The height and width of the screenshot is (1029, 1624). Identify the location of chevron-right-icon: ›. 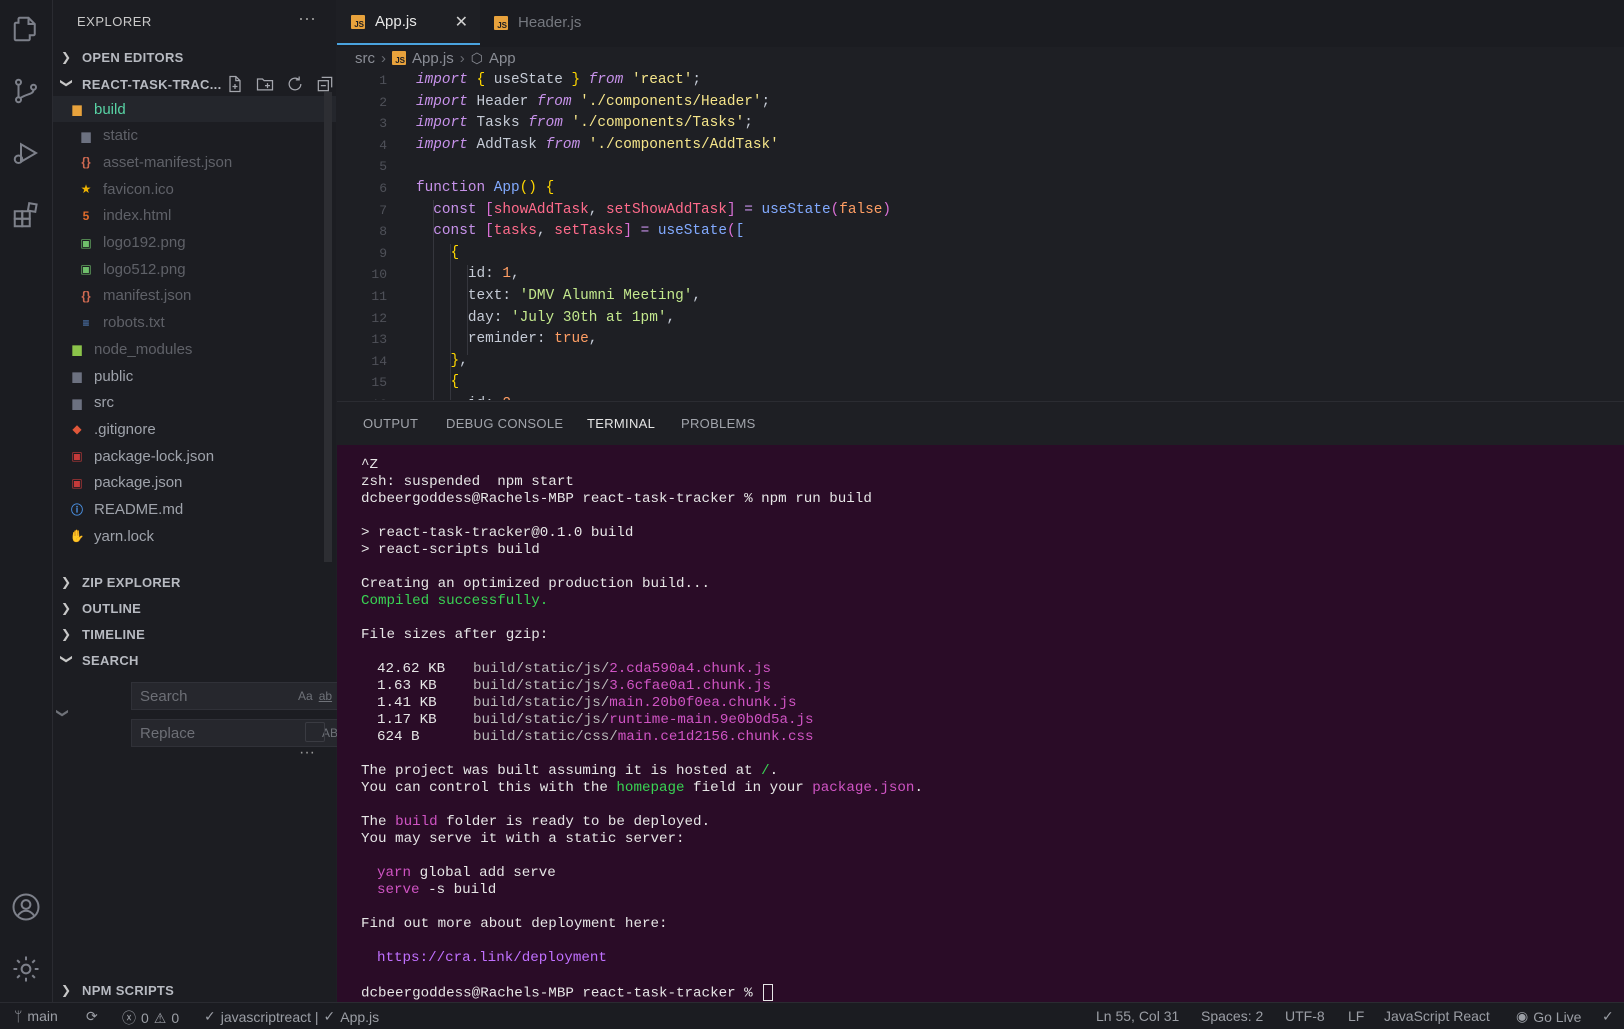
(383, 58).